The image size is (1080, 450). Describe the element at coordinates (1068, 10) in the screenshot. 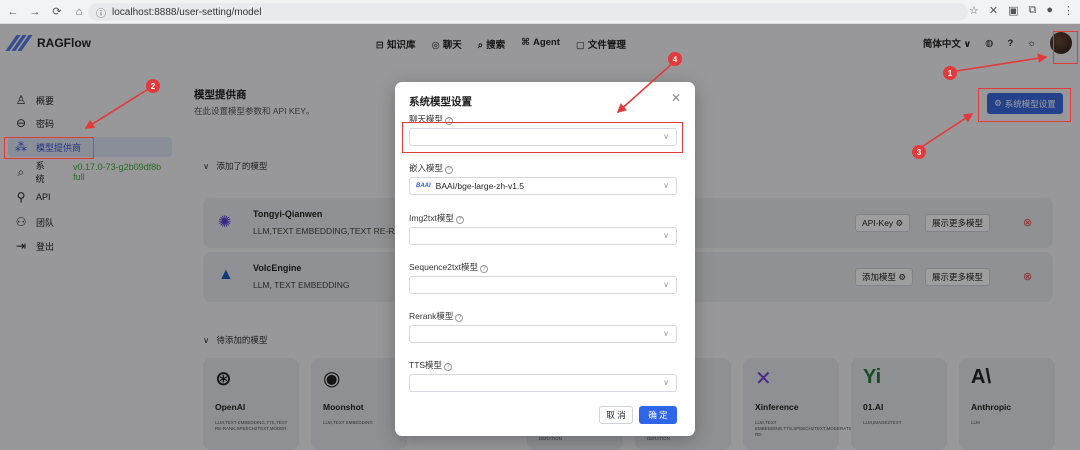

I see `menu-icon: ⋮` at that location.